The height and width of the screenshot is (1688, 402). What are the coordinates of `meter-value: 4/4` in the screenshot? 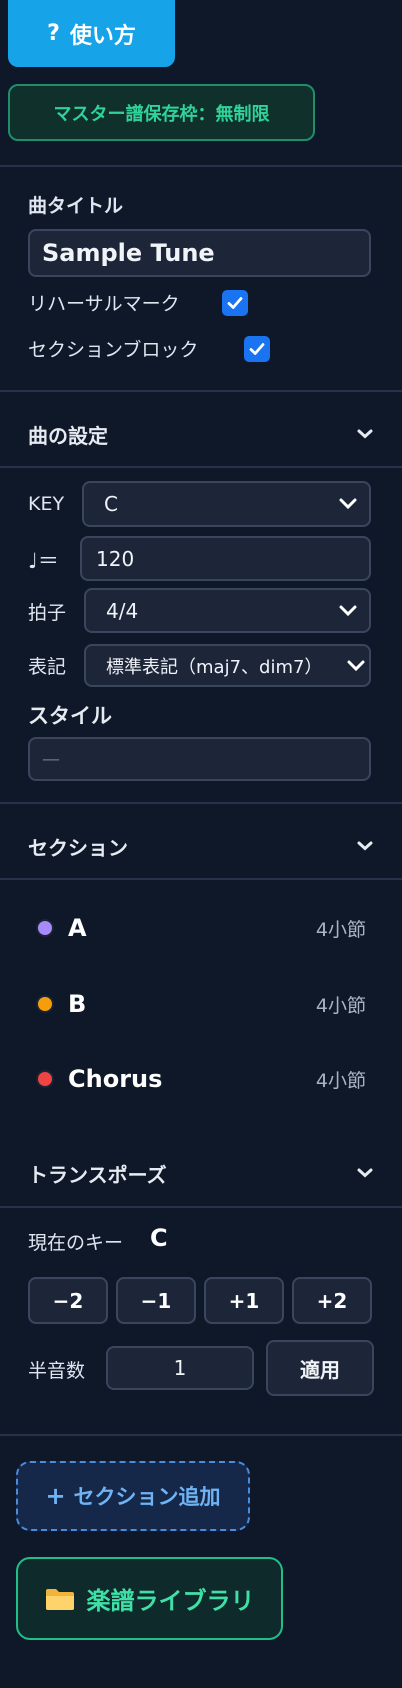 It's located at (122, 610).